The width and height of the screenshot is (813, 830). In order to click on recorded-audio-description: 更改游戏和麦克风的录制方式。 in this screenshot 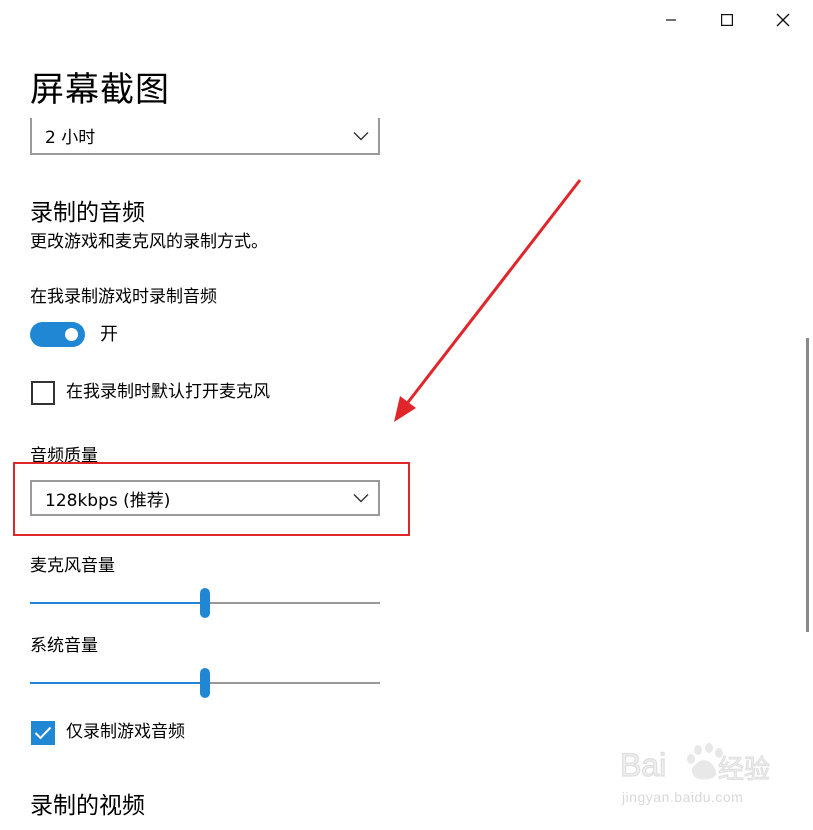, I will do `click(149, 242)`.